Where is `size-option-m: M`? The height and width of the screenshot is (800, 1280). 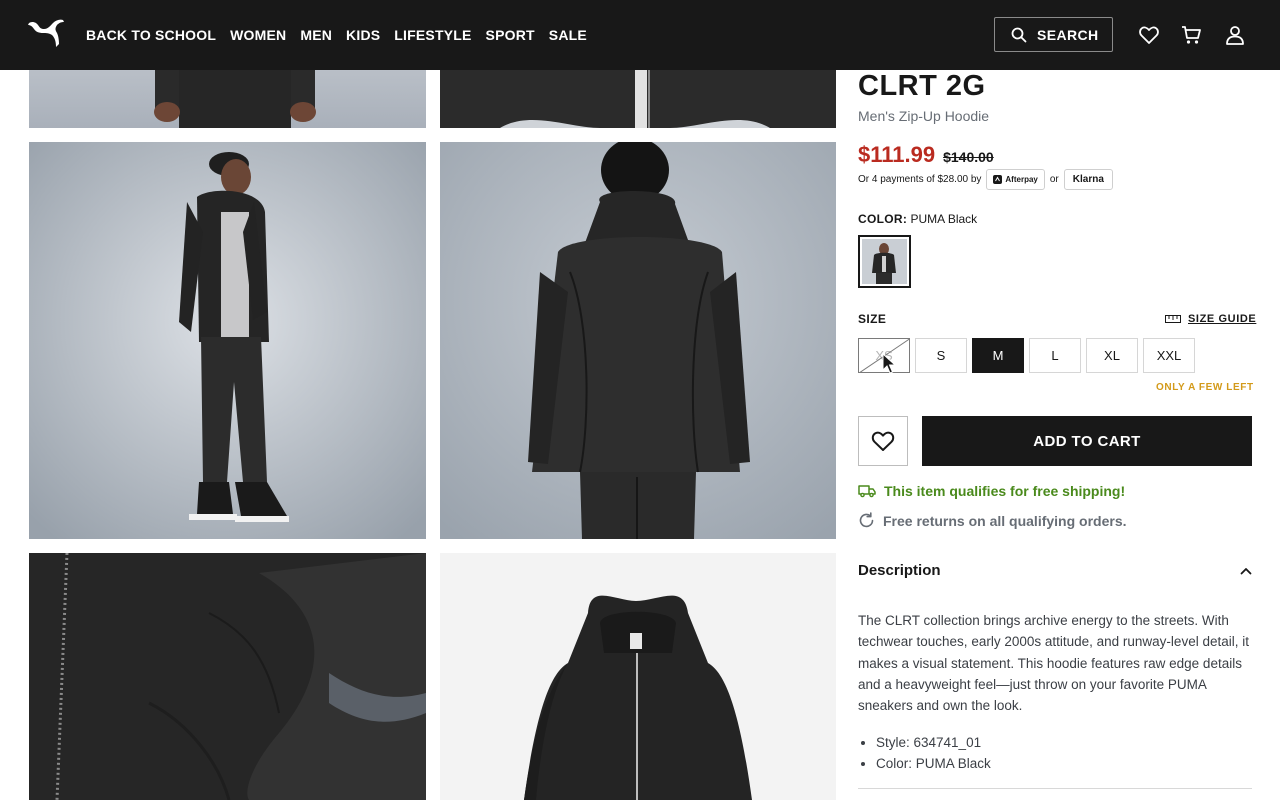
size-option-m: M is located at coordinates (998, 355).